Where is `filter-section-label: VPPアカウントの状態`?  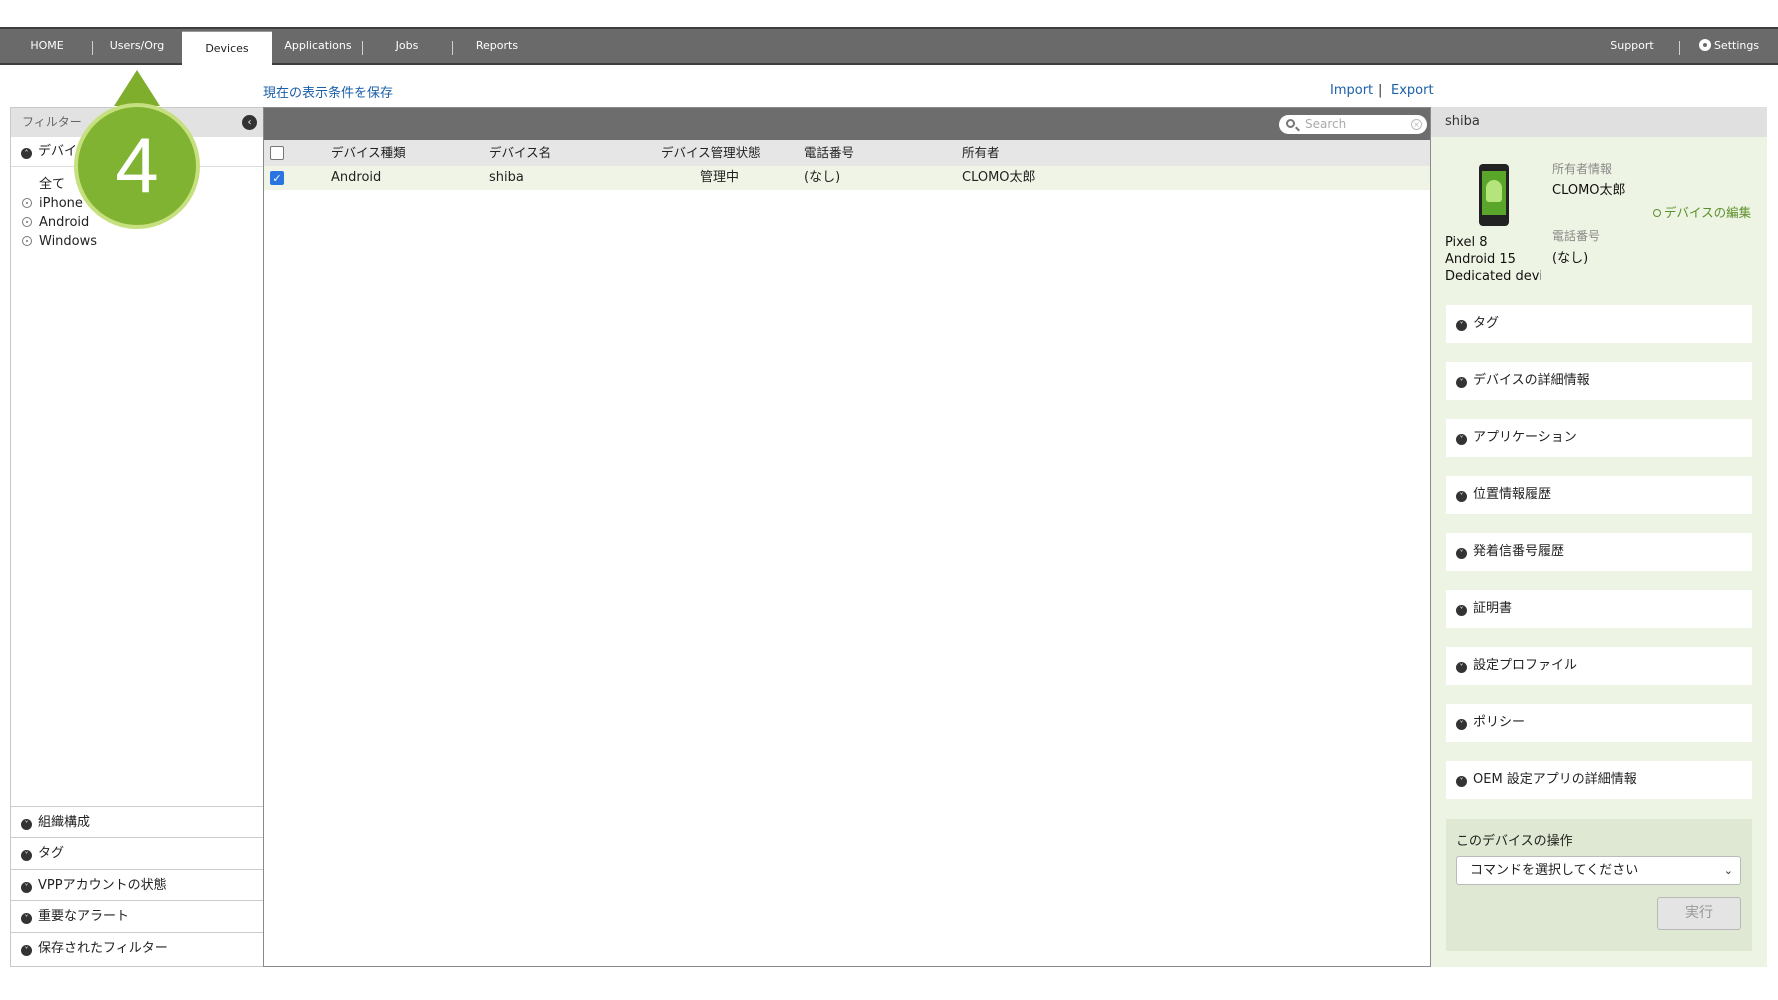
filter-section-label: VPPアカウントの状態 is located at coordinates (102, 885).